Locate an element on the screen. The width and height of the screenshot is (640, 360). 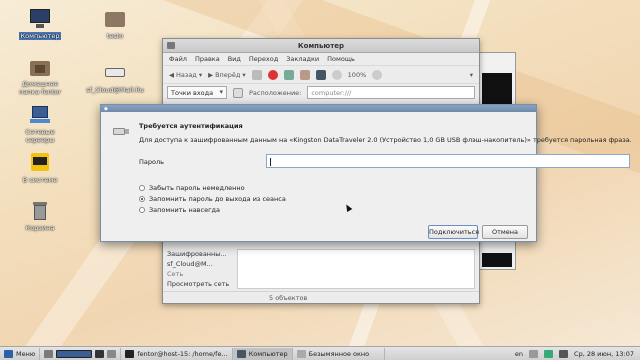
stop-icon is located at coordinates (272, 74).